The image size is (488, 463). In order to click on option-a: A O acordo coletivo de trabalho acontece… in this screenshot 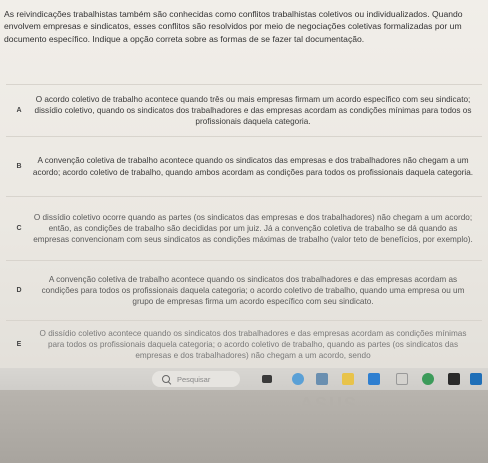, I will do `click(244, 110)`.